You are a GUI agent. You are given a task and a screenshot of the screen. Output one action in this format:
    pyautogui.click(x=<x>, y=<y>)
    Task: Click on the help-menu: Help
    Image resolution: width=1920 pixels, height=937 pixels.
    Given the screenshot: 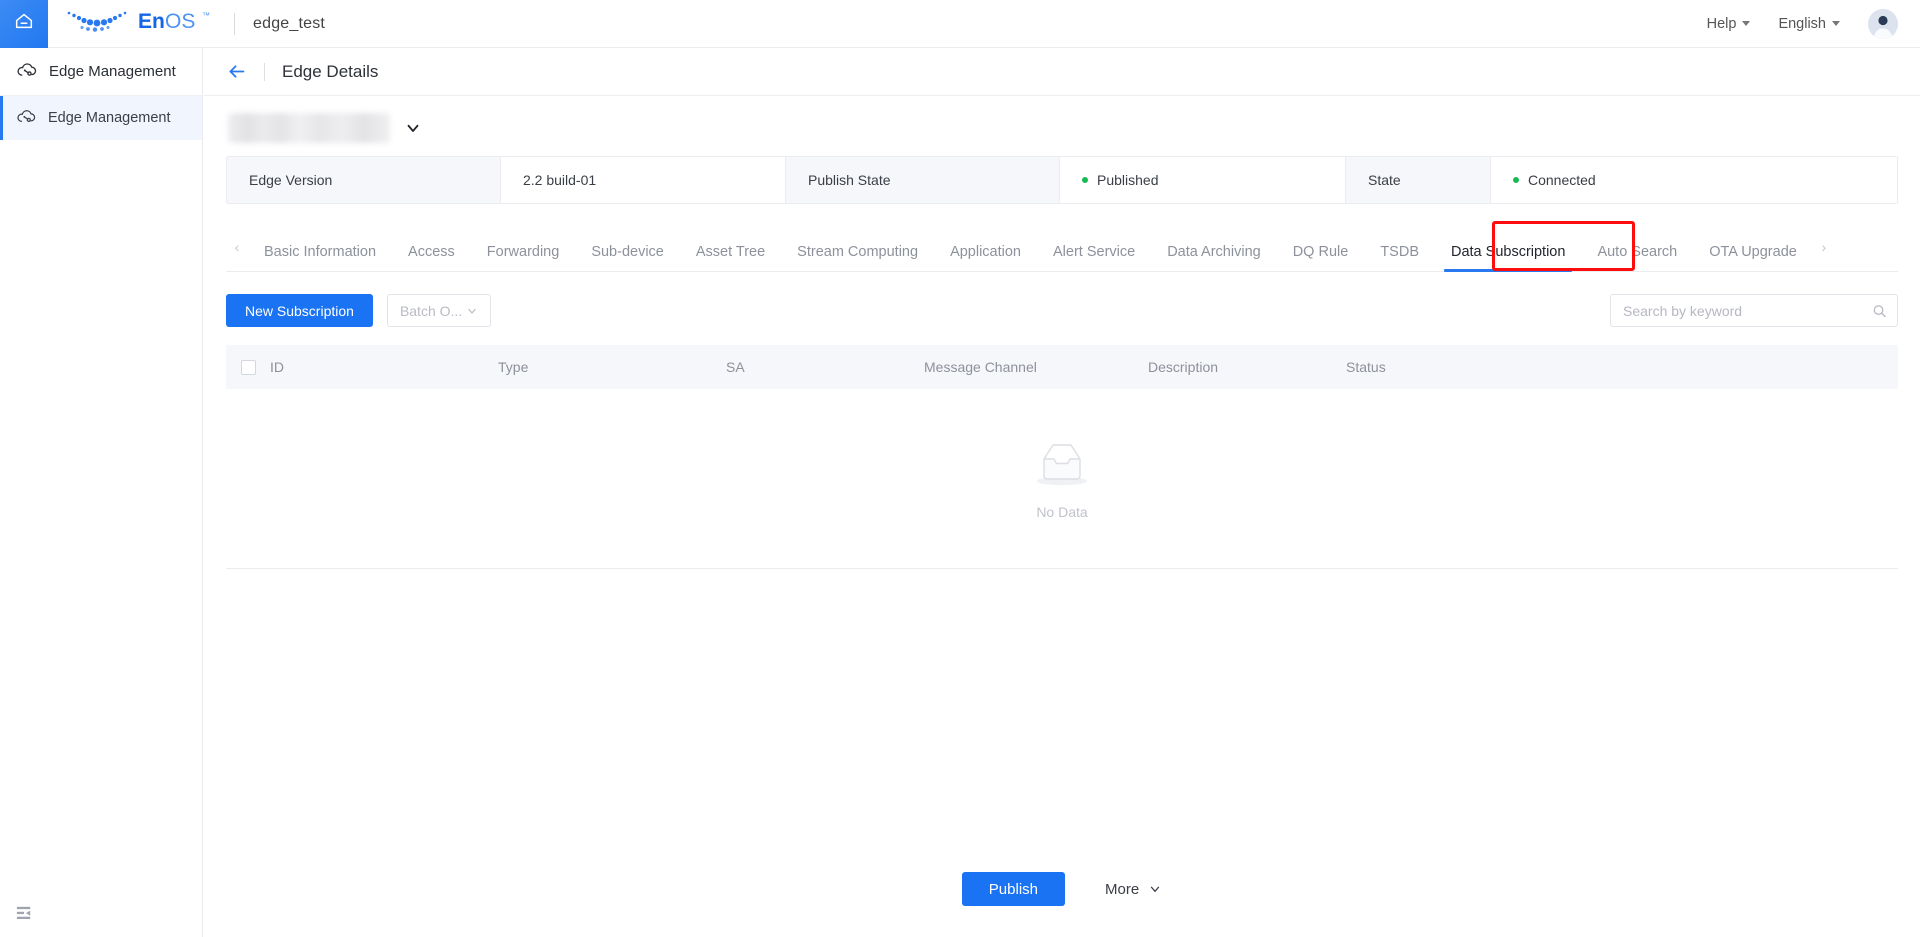 What is the action you would take?
    pyautogui.click(x=1729, y=24)
    